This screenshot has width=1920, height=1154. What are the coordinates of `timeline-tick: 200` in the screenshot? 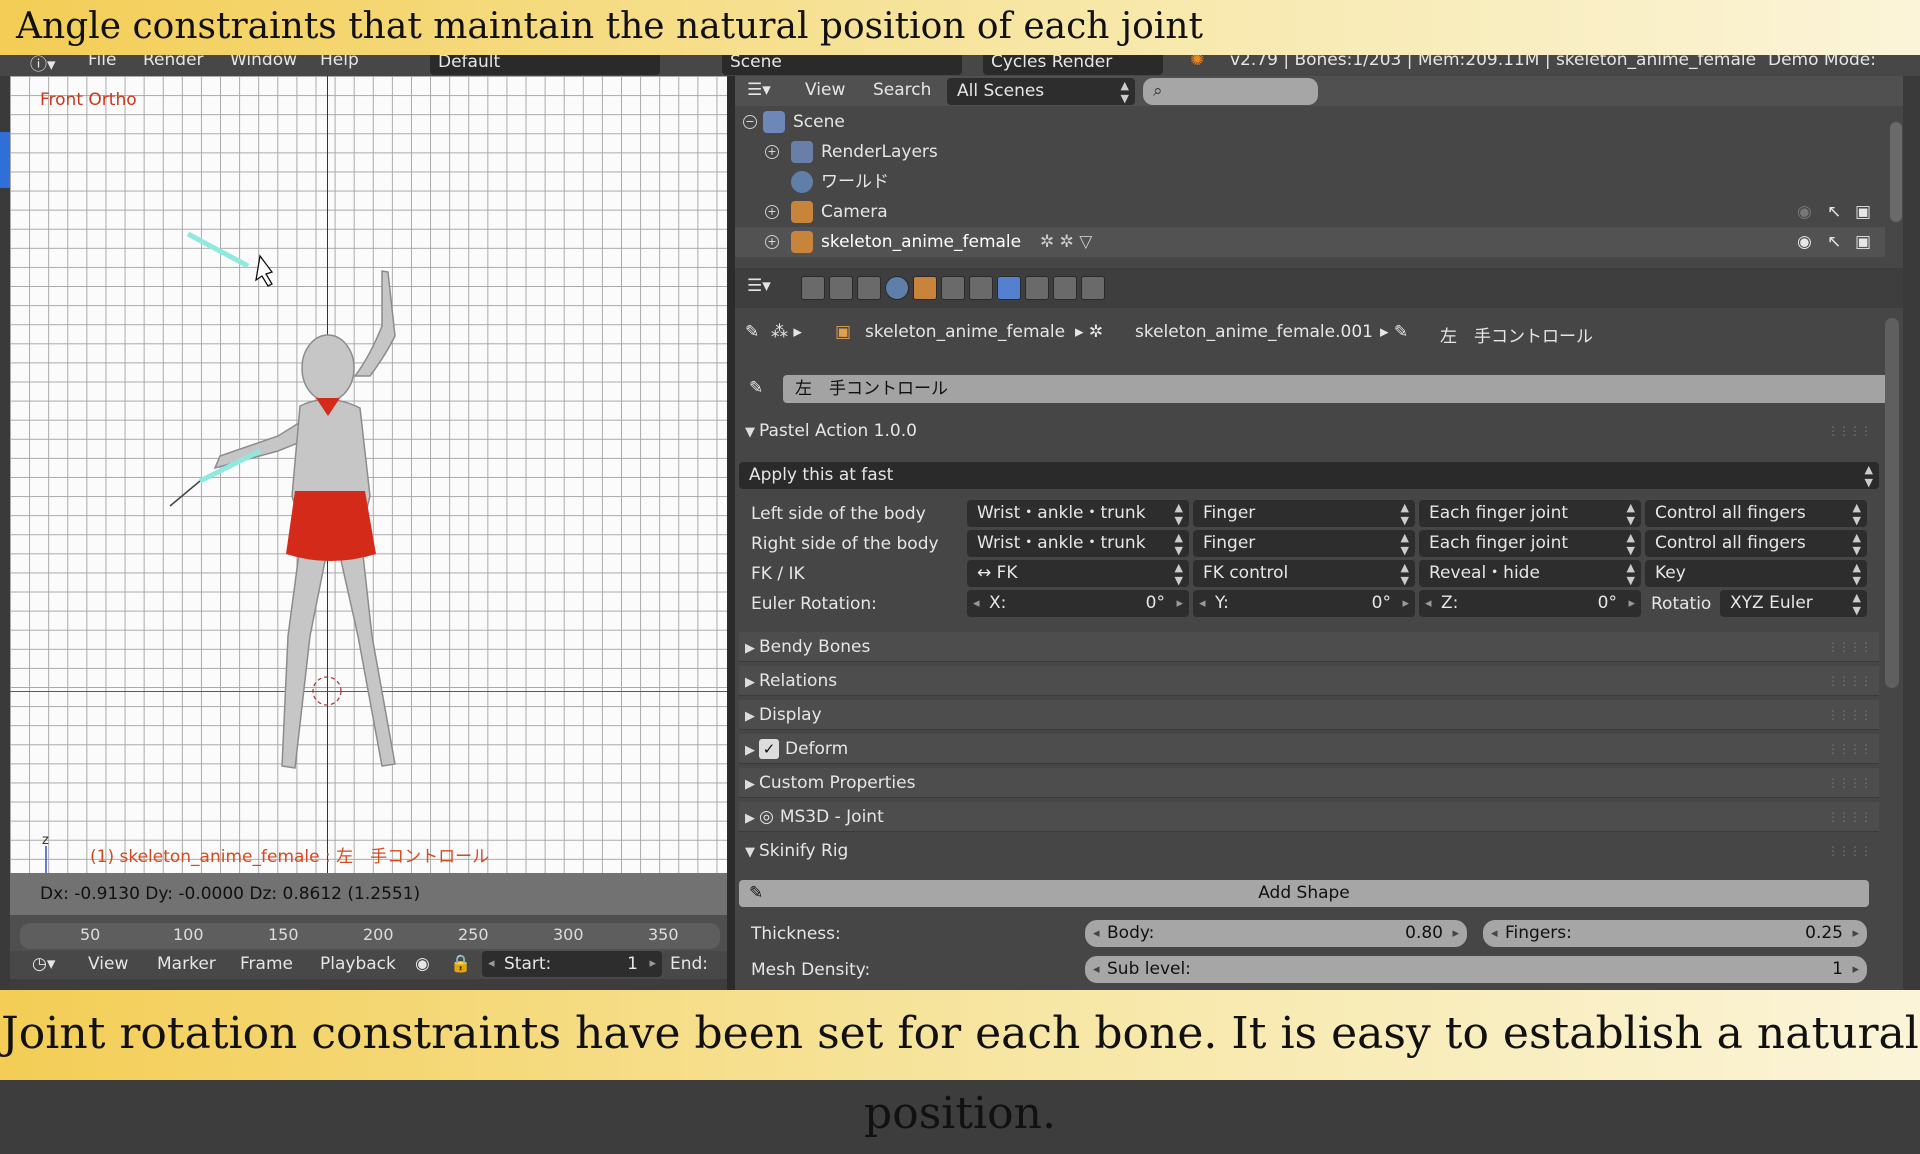 It's located at (378, 934).